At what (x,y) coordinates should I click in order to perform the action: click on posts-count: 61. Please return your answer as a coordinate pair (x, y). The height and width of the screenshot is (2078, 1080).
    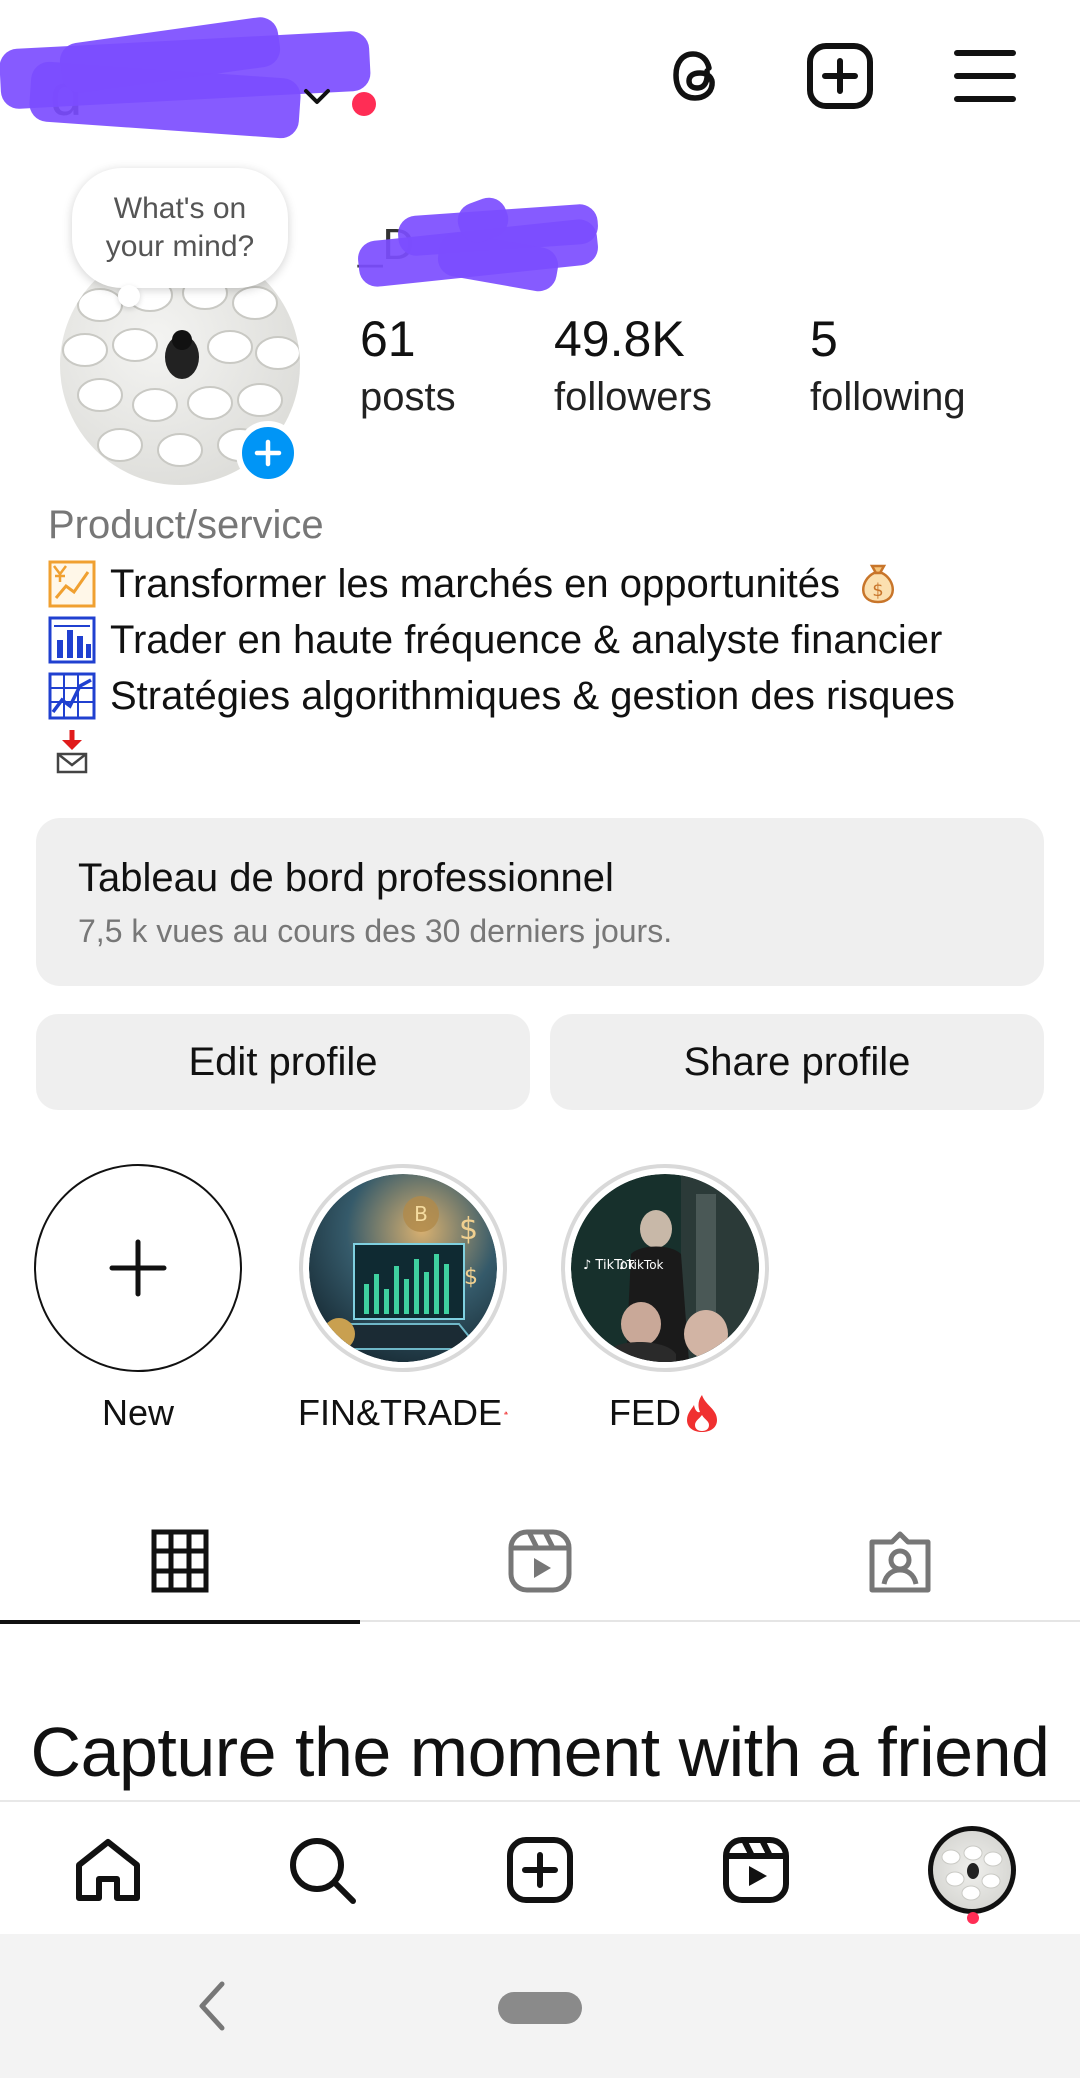
    Looking at the image, I should click on (388, 339).